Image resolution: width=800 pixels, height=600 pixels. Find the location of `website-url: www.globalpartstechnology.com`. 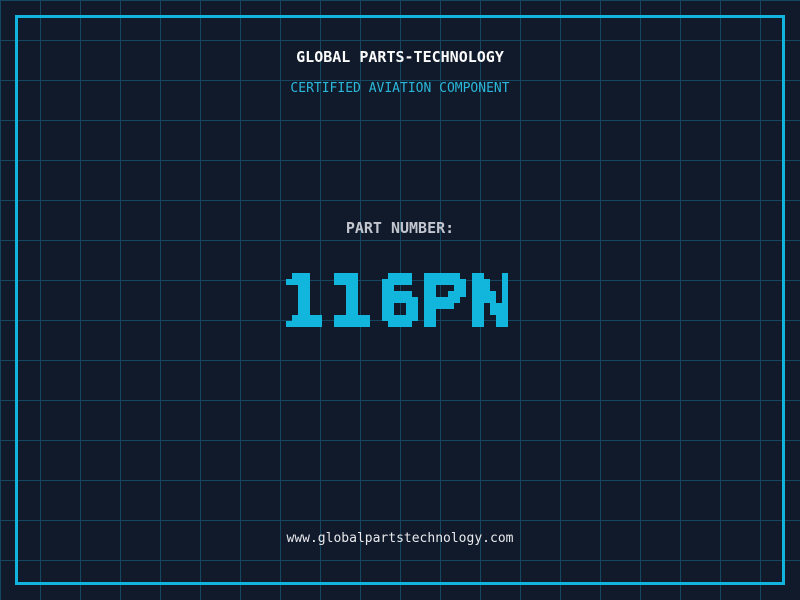

website-url: www.globalpartstechnology.com is located at coordinates (400, 538).